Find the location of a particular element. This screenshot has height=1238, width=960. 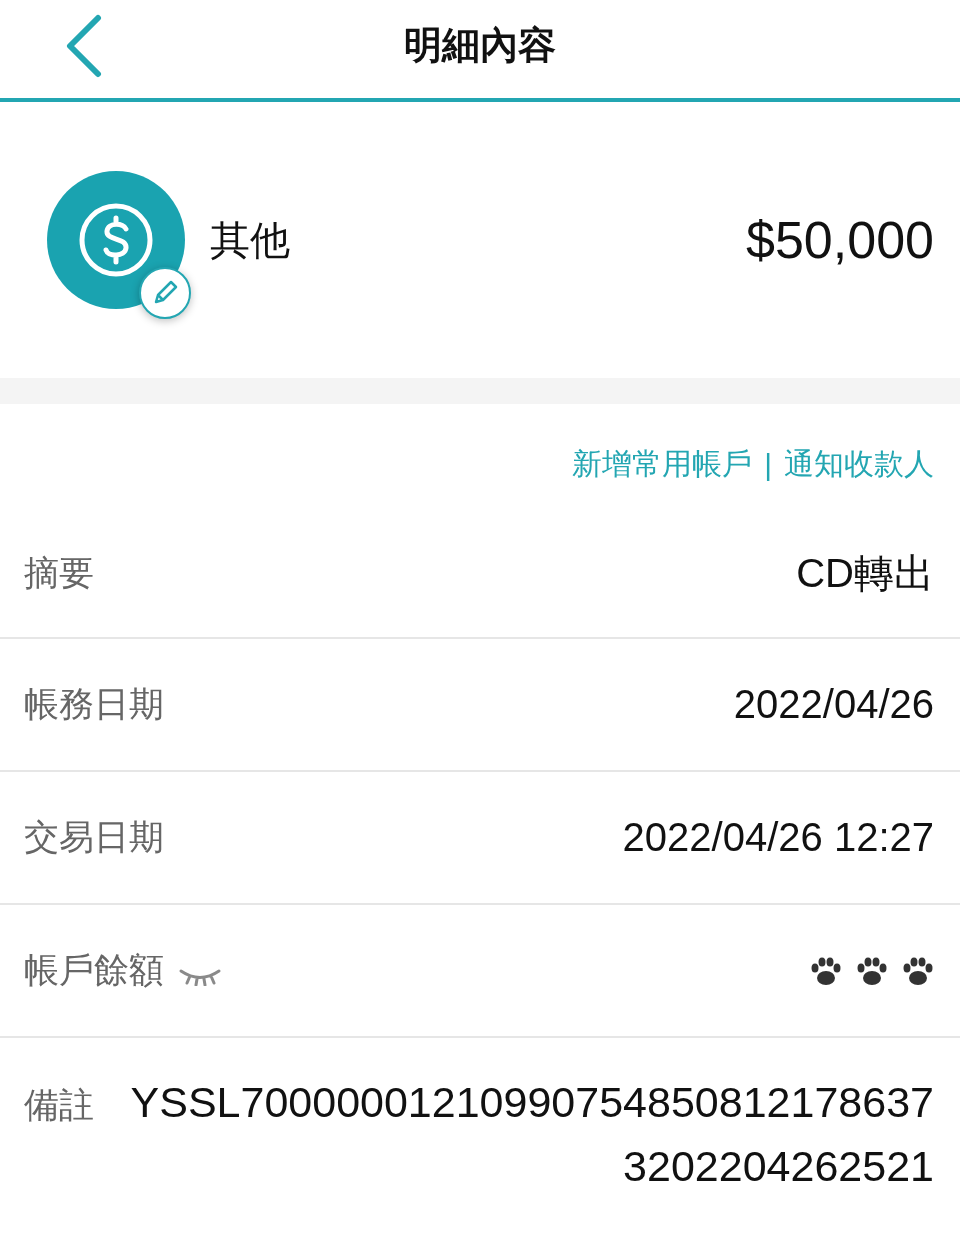

field-value: YSSL700000012109907548508121786373202204262521 is located at coordinates (531, 1134).